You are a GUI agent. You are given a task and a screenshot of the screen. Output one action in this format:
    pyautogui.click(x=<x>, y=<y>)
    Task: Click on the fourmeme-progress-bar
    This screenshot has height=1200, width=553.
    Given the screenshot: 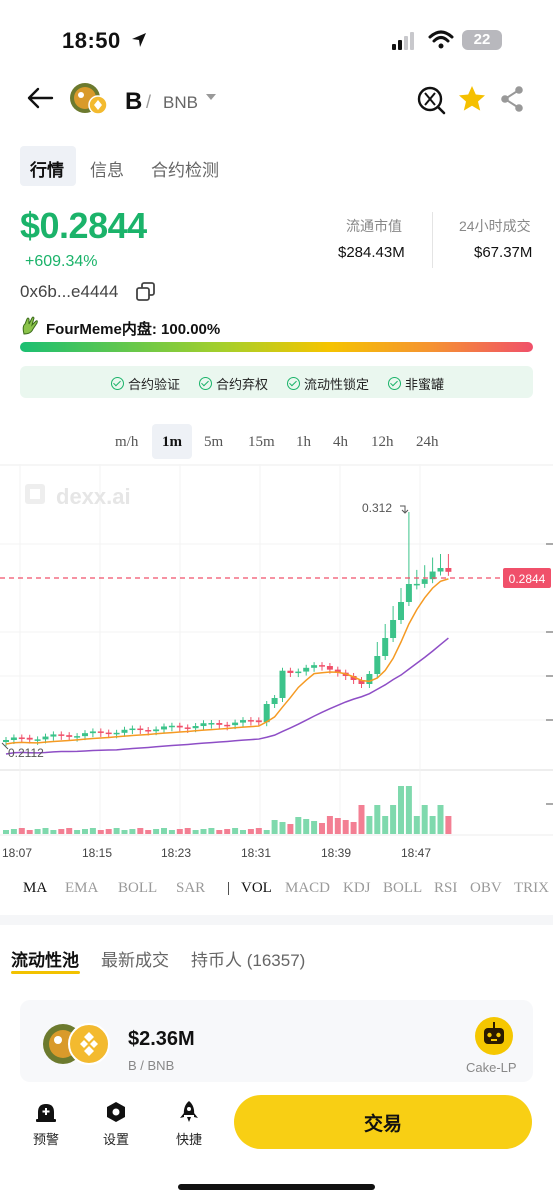 What is the action you would take?
    pyautogui.click(x=276, y=347)
    